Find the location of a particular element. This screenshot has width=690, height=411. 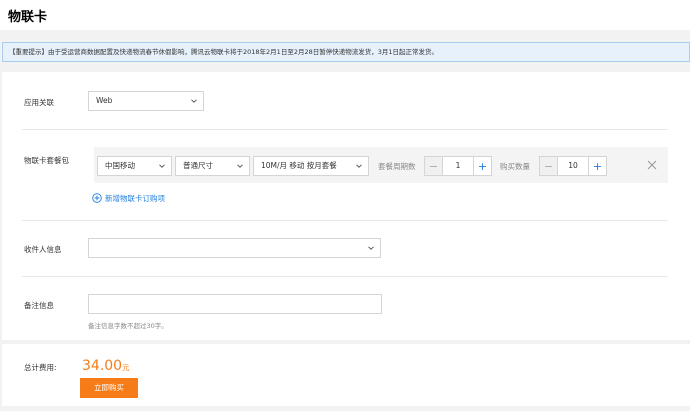

plan-value: 10M/月 移动 按月套餐 is located at coordinates (299, 165).